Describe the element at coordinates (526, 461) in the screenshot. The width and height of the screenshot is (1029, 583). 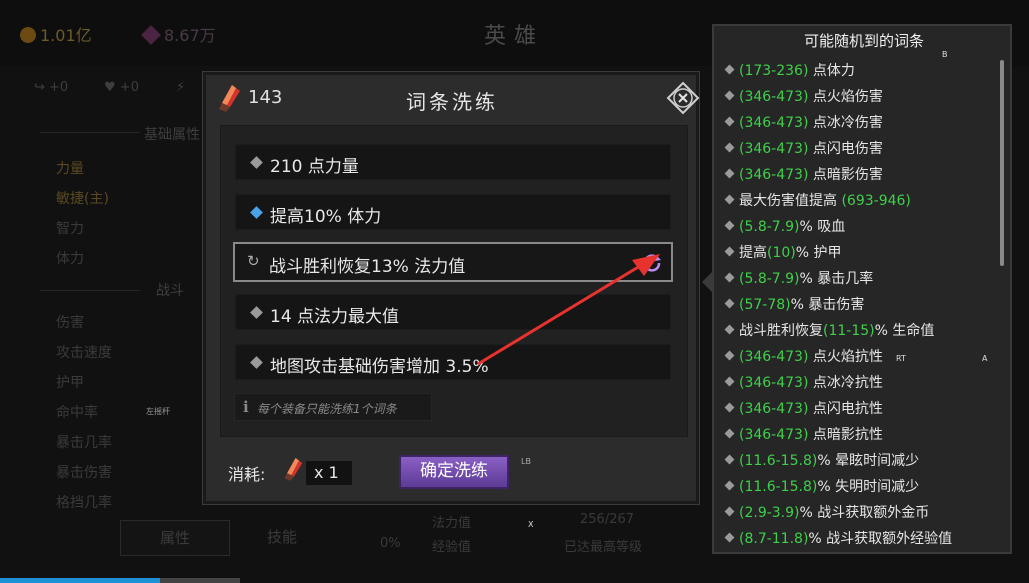
I see `lb-button-tag: LB` at that location.